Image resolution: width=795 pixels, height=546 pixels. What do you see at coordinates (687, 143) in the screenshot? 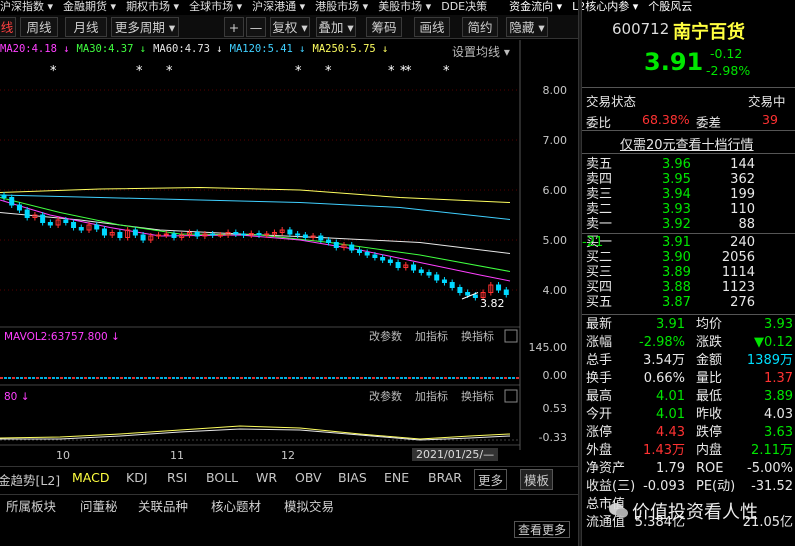
I see `level10-link: 仅需20元查看十档行情` at bounding box center [687, 143].